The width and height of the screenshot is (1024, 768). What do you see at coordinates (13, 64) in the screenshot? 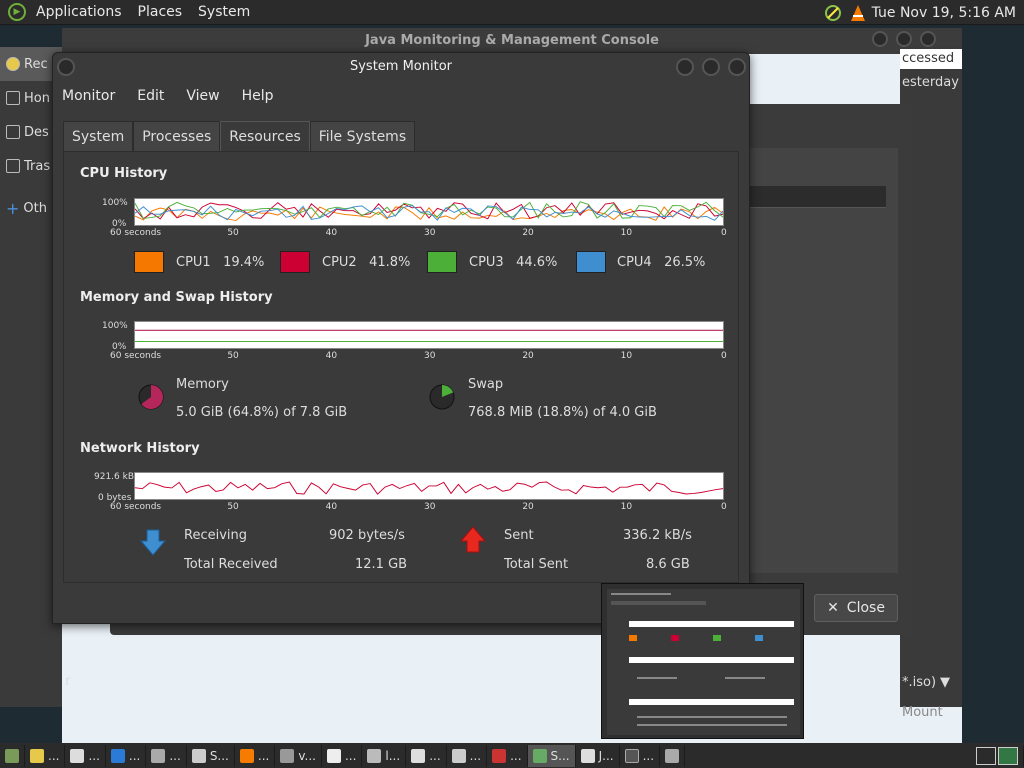
I see `recent-icon` at bounding box center [13, 64].